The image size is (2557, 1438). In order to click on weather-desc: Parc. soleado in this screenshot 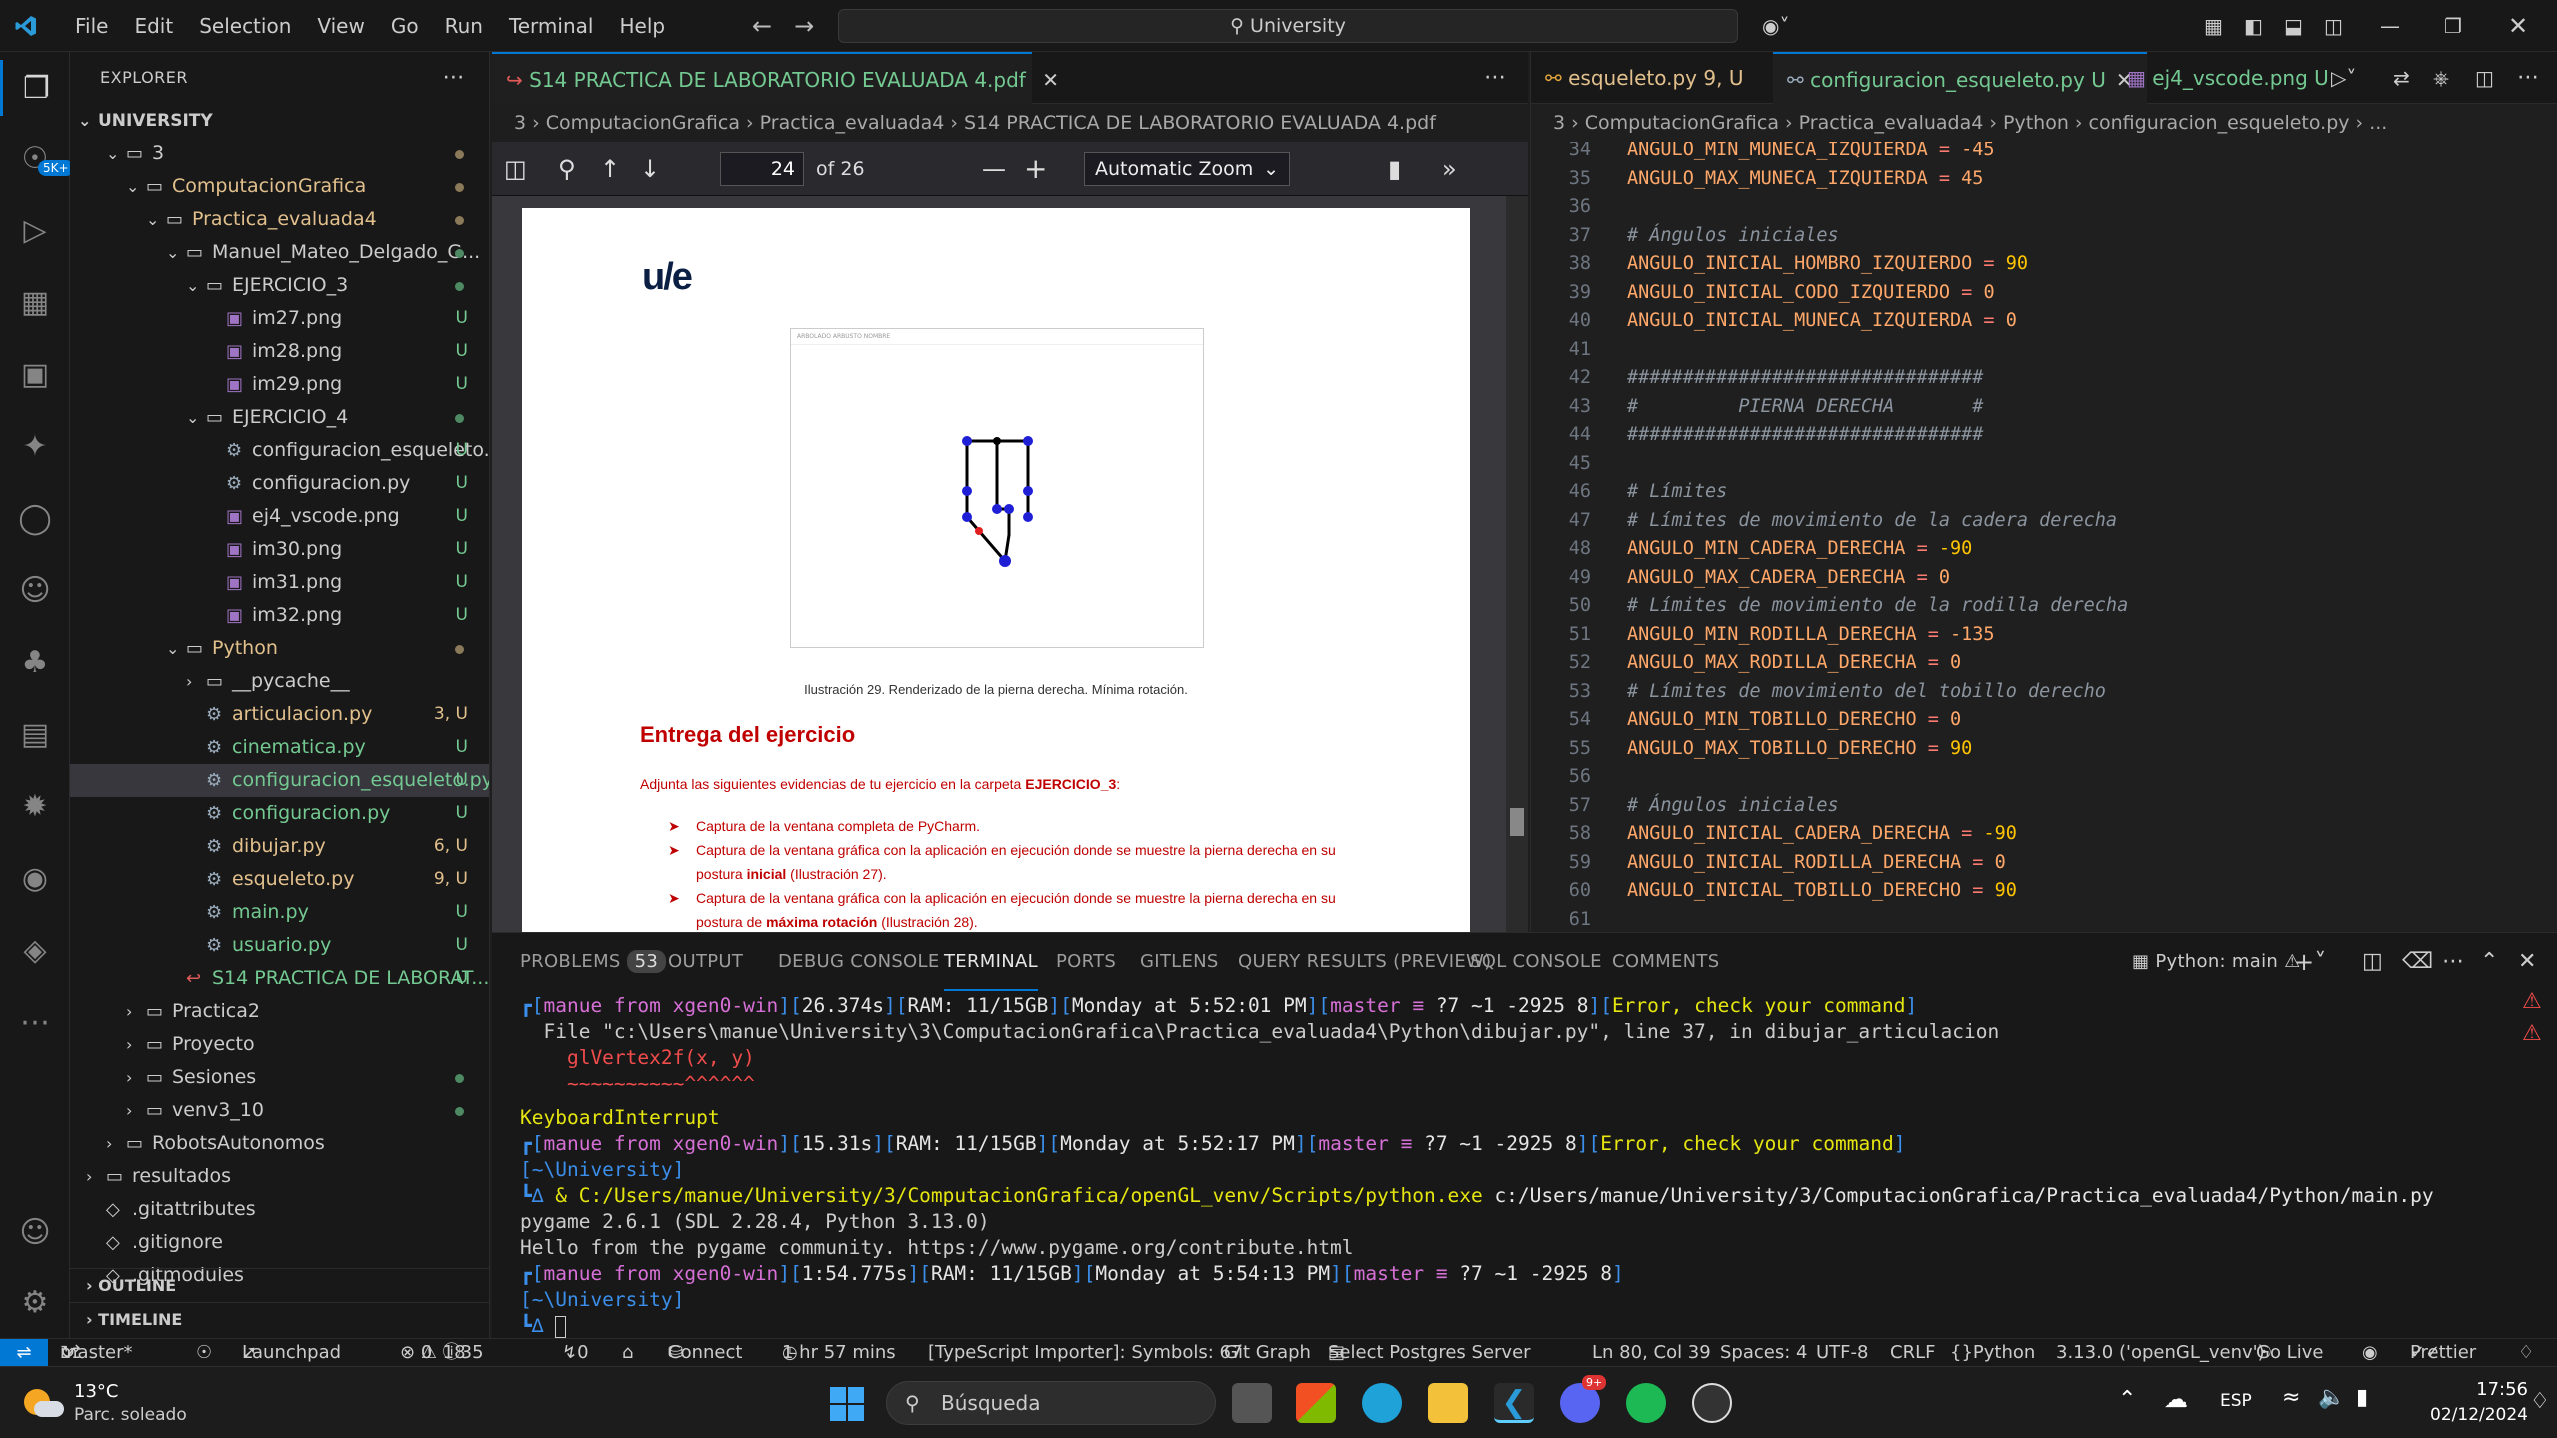, I will do `click(130, 1415)`.